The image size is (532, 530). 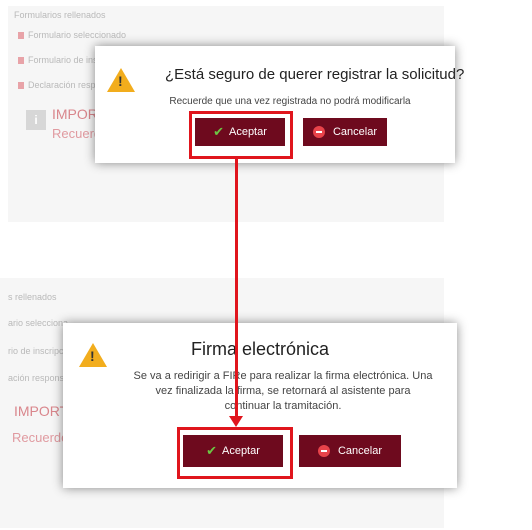 I want to click on info-icon: i, so click(x=36, y=120).